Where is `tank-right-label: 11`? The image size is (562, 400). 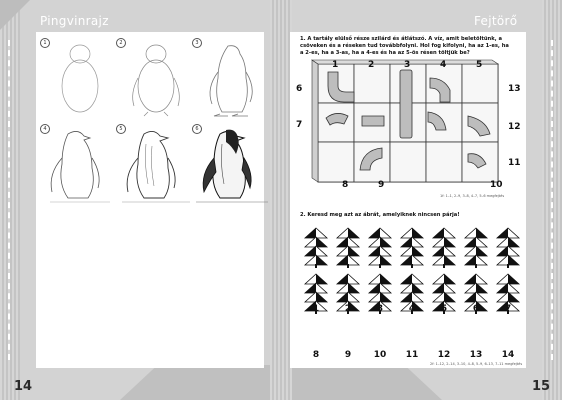 tank-right-label: 11 is located at coordinates (514, 163).